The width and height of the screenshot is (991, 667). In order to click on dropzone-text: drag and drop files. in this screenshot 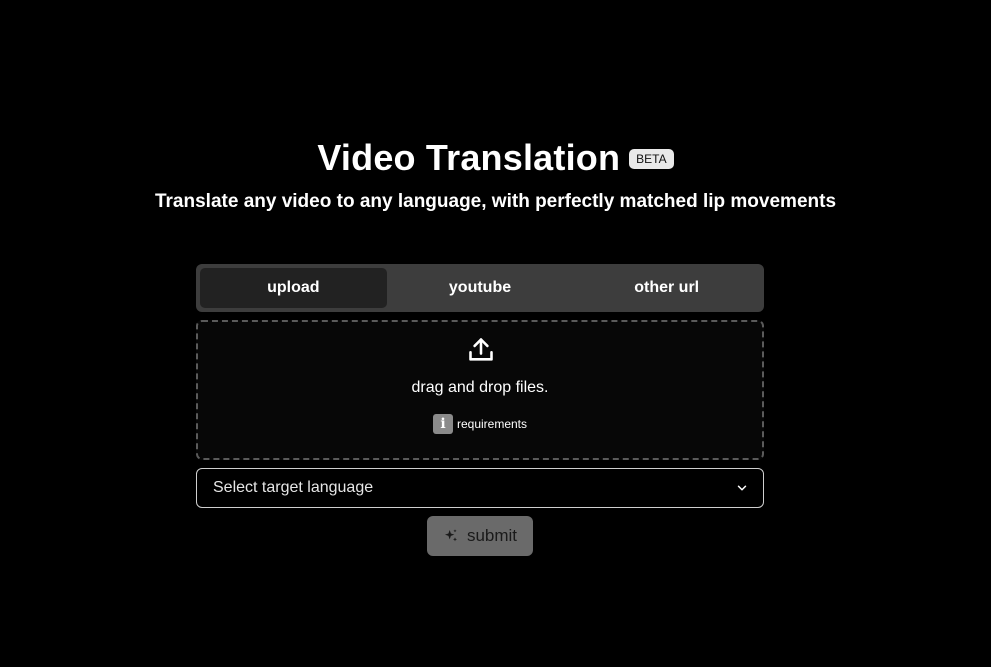, I will do `click(480, 387)`.